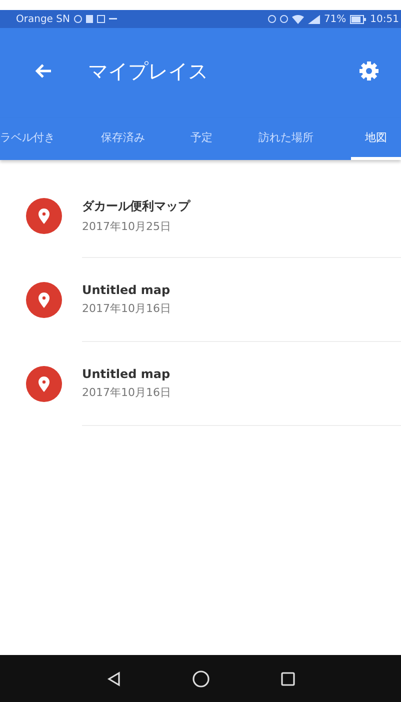 The height and width of the screenshot is (702, 401). I want to click on circle-icon, so click(78, 19).